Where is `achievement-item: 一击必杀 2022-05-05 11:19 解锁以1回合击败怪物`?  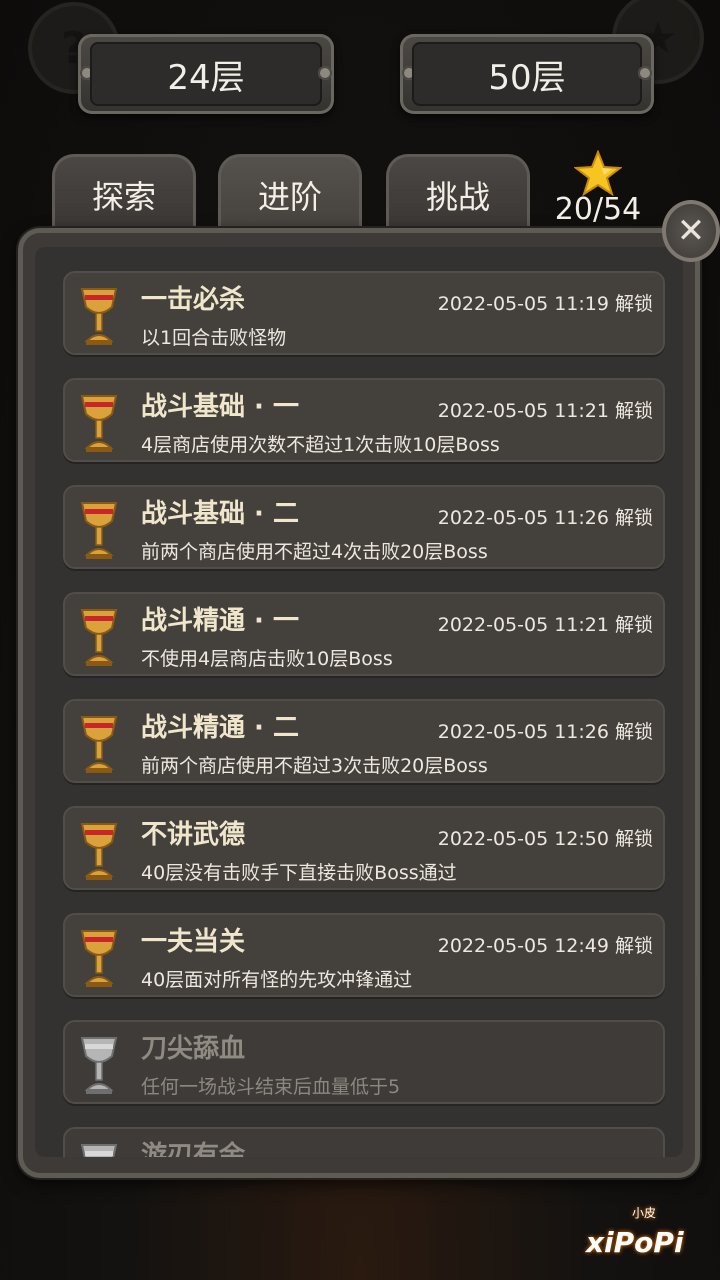
achievement-item: 一击必杀 2022-05-05 11:19 解锁以1回合击败怪物 is located at coordinates (364, 313).